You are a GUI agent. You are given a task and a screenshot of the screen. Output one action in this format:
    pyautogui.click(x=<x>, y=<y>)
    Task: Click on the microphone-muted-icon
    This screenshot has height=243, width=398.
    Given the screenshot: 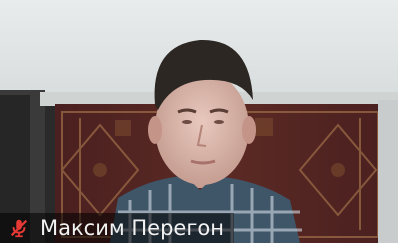 What is the action you would take?
    pyautogui.click(x=19, y=228)
    